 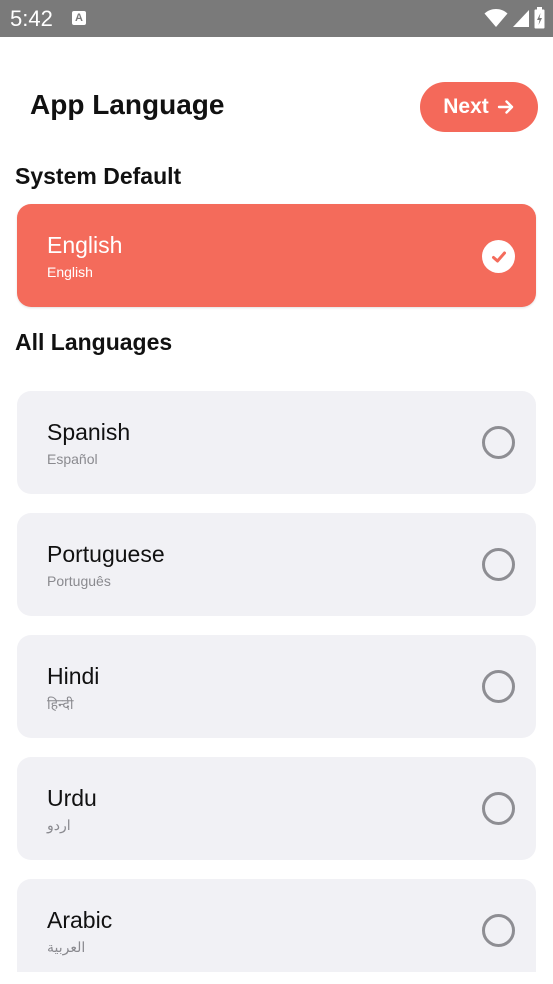 What do you see at coordinates (276, 442) in the screenshot?
I see `language-option-spanish: Spanish Español` at bounding box center [276, 442].